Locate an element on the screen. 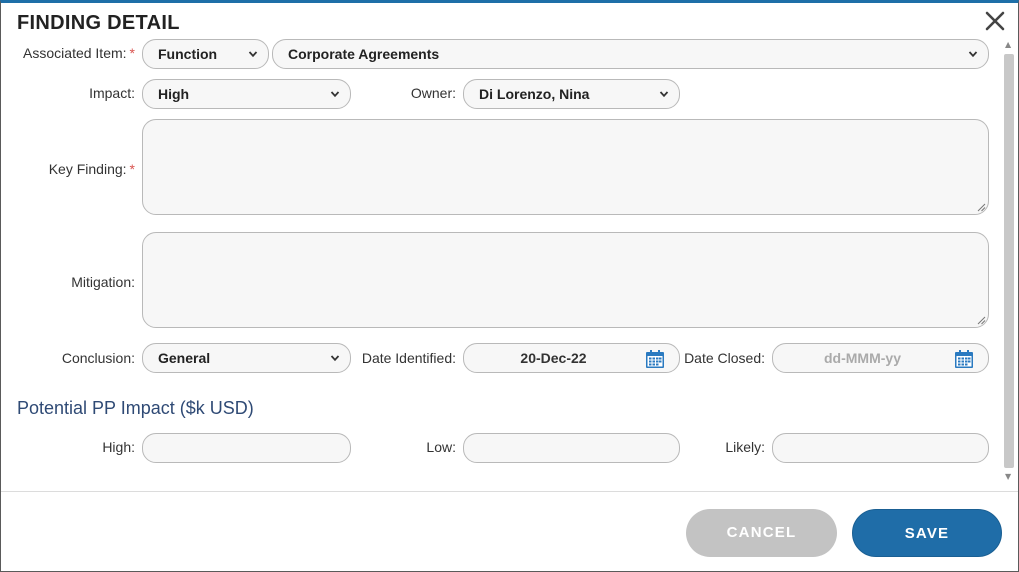  impact-high-input is located at coordinates (246, 448).